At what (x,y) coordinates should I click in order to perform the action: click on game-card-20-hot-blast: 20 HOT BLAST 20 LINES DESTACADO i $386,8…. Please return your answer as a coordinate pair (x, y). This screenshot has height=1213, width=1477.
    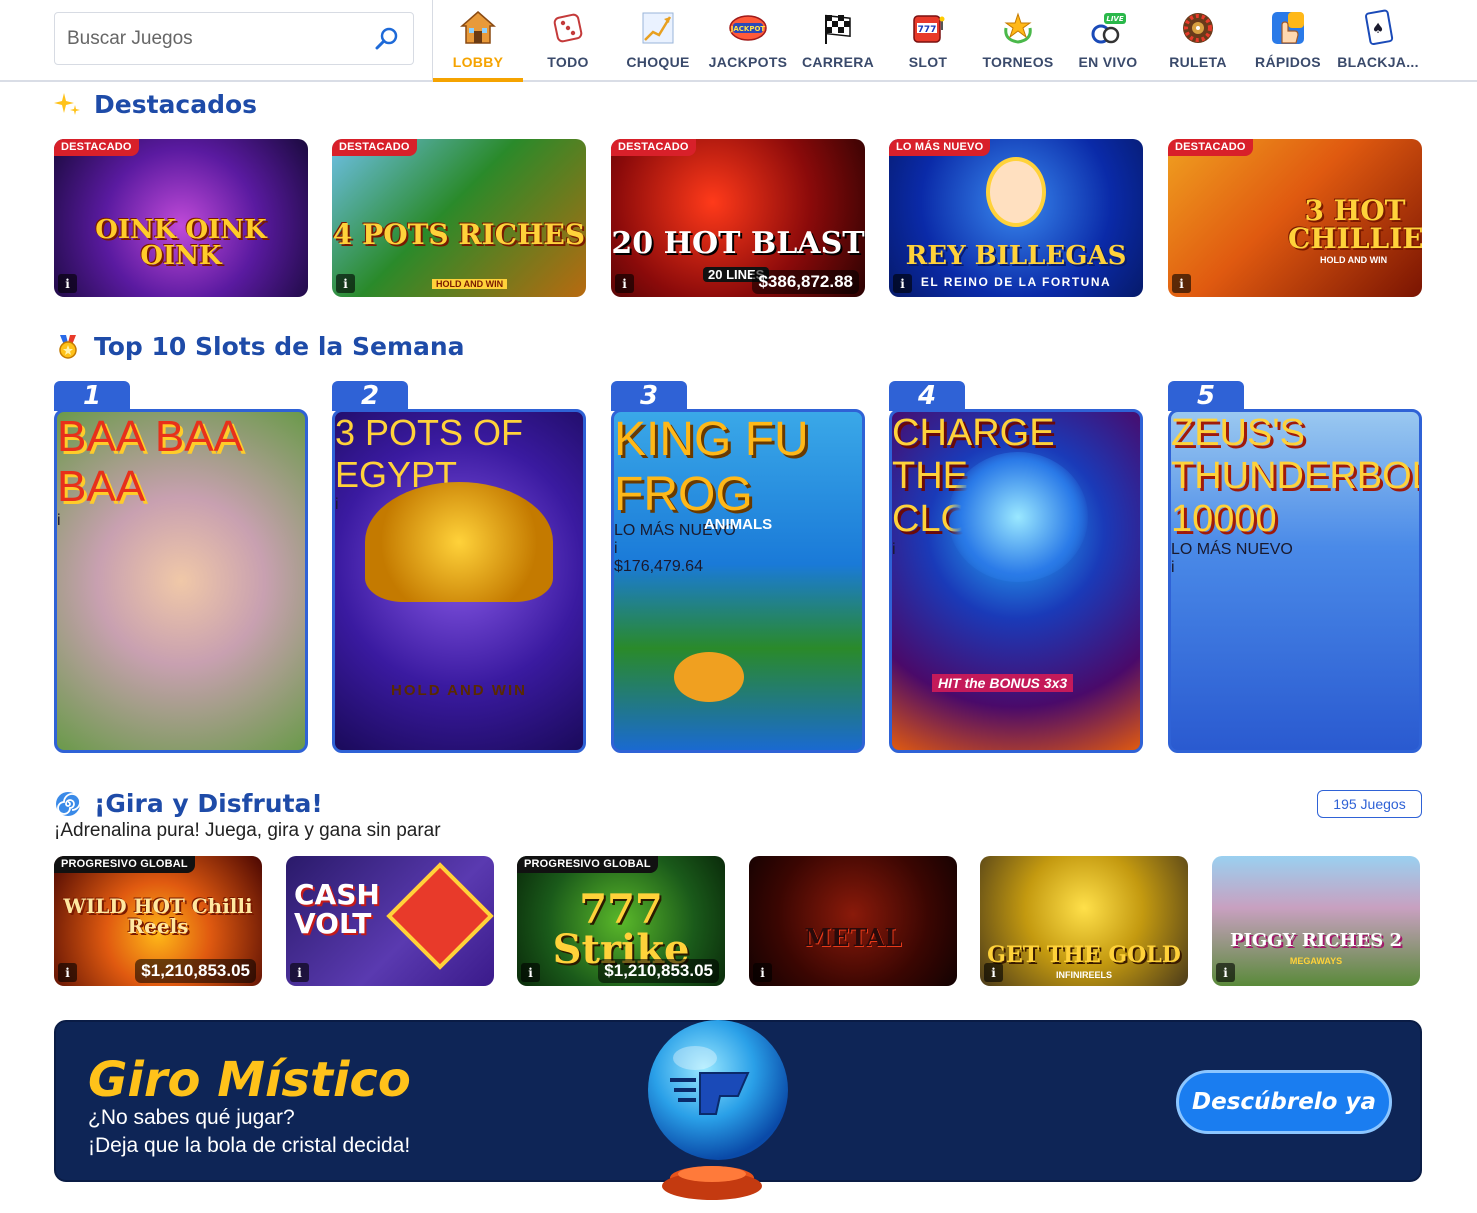
    Looking at the image, I should click on (738, 218).